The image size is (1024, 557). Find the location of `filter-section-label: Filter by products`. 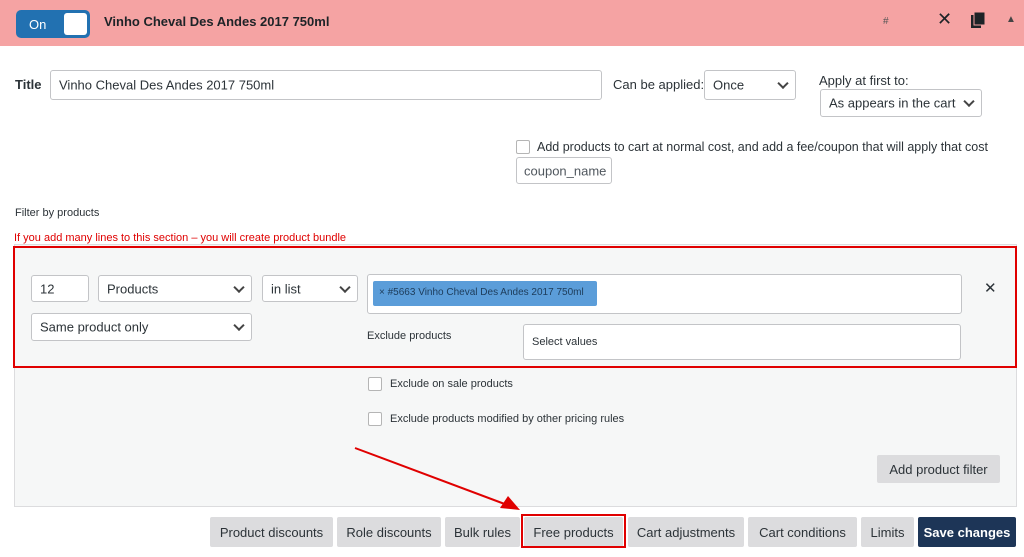

filter-section-label: Filter by products is located at coordinates (57, 213).